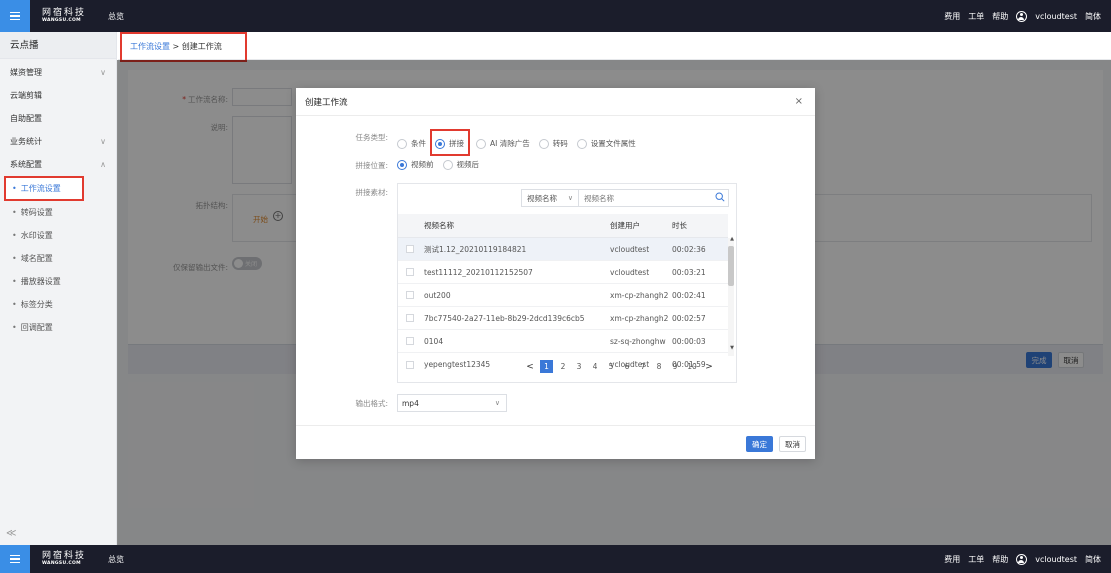 Image resolution: width=1111 pixels, height=573 pixels. Describe the element at coordinates (415, 164) in the screenshot. I see `radio-before-video: 视频前` at that location.